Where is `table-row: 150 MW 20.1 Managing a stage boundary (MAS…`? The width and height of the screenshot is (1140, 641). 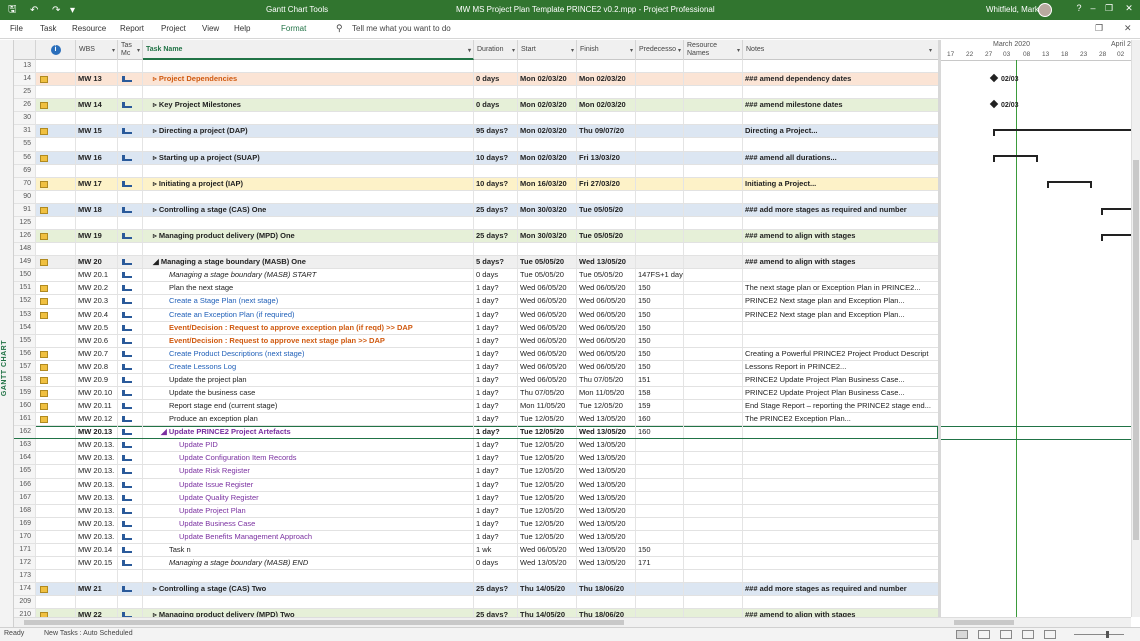
table-row: 150 MW 20.1 Managing a stage boundary (MAS… is located at coordinates (476, 276).